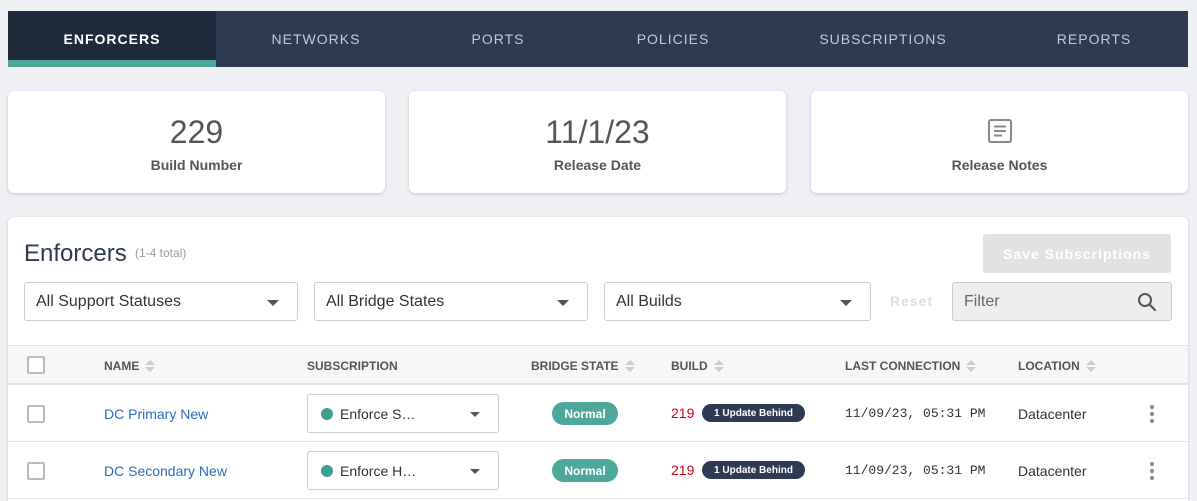 This screenshot has height=501, width=1197. I want to click on builds-value: All Builds, so click(649, 301).